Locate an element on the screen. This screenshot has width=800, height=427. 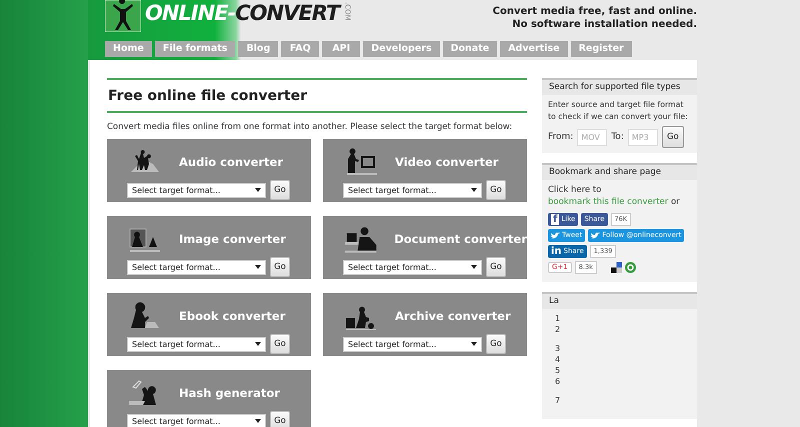
converter-title: Audio converter is located at coordinates (231, 162).